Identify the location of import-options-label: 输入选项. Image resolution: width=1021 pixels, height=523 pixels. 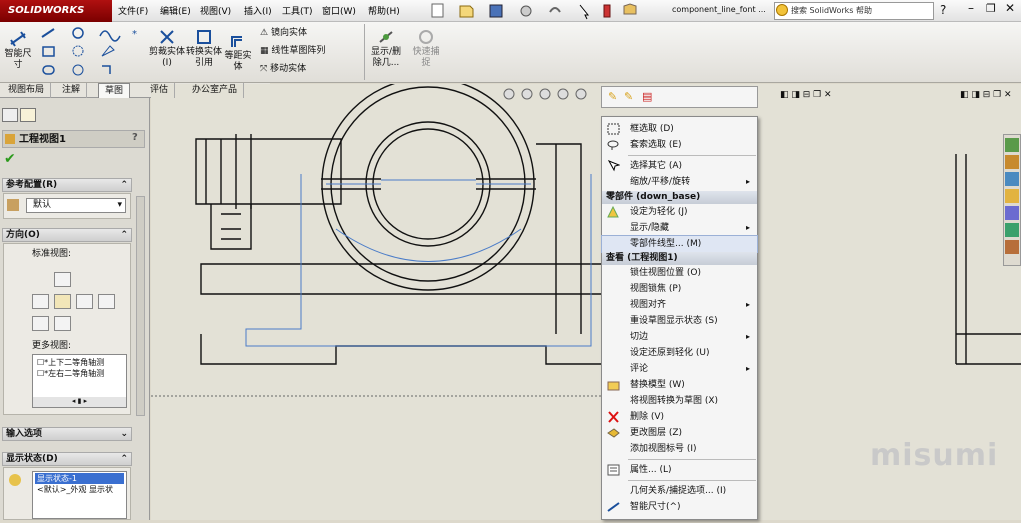
(24, 434).